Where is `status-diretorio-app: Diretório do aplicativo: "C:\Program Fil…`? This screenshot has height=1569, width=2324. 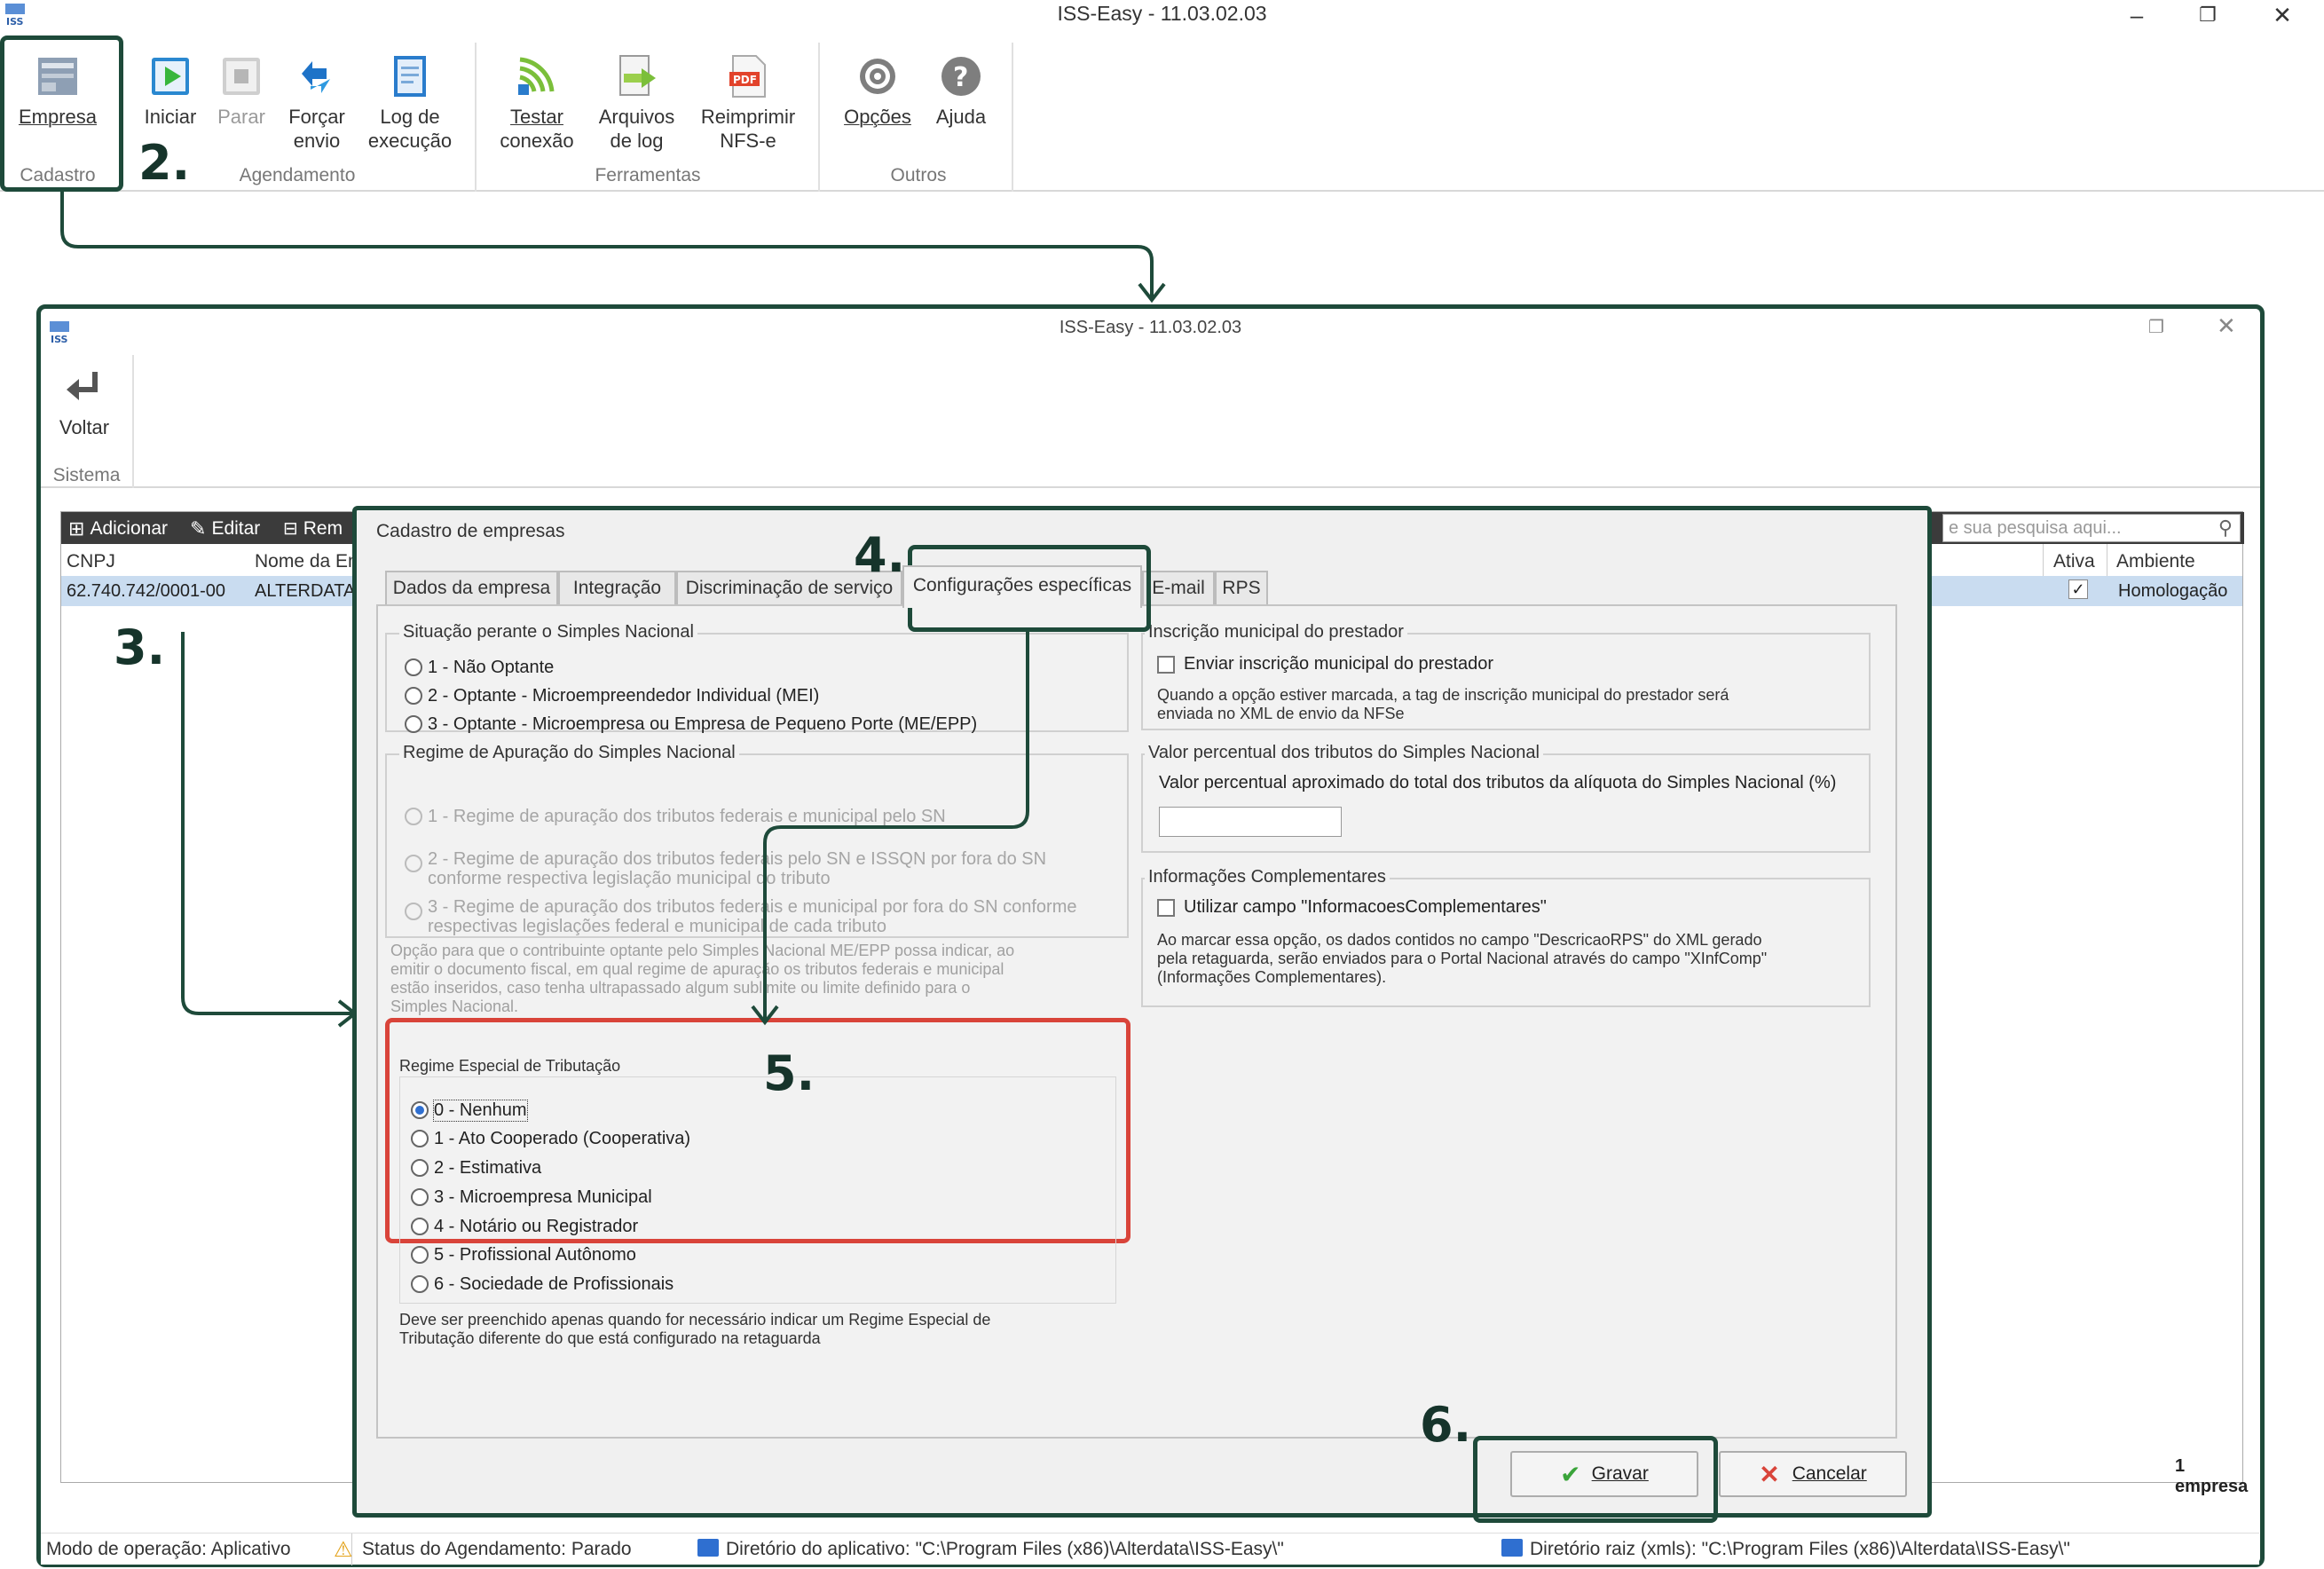 status-diretorio-app: Diretório do aplicativo: "C:\Program Fil… is located at coordinates (1005, 1549).